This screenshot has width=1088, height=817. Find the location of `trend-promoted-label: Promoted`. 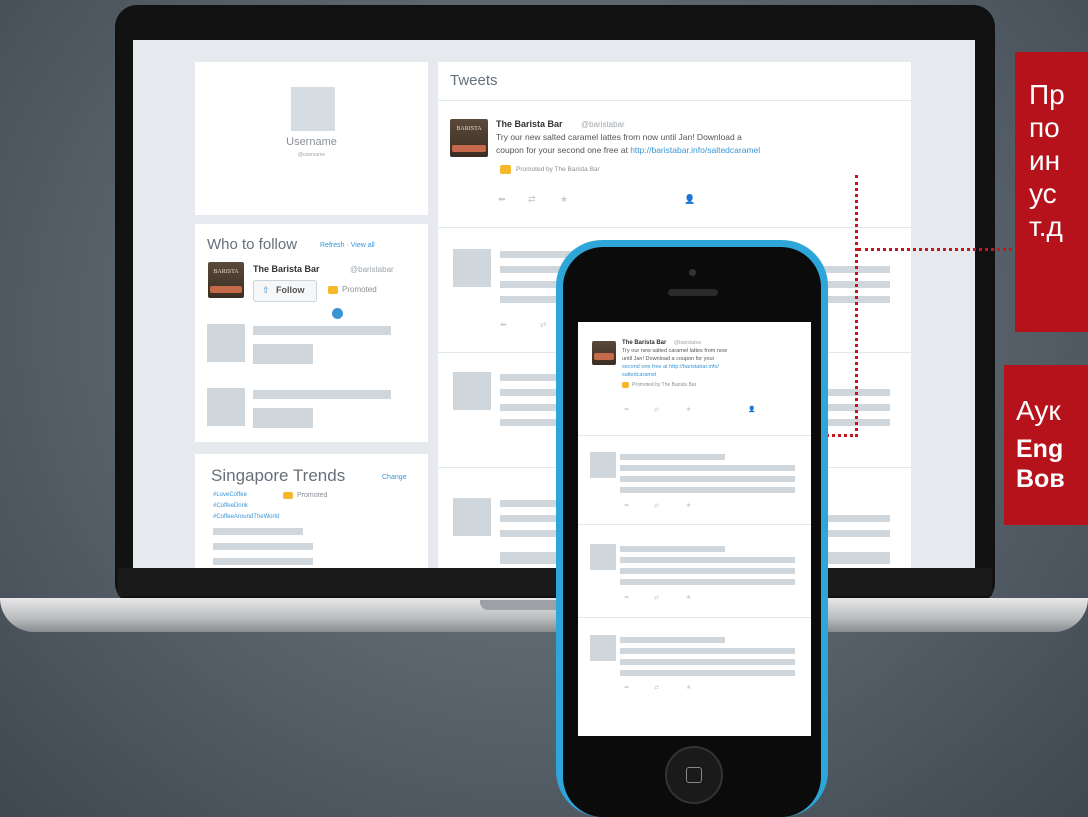

trend-promoted-label: Promoted is located at coordinates (312, 495).